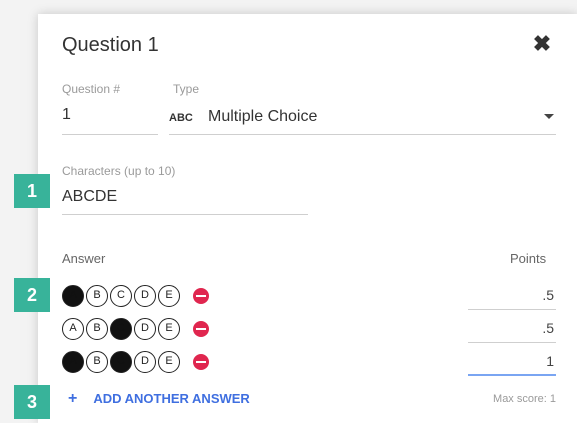 The width and height of the screenshot is (577, 423). I want to click on close-icon: ✖, so click(542, 44).